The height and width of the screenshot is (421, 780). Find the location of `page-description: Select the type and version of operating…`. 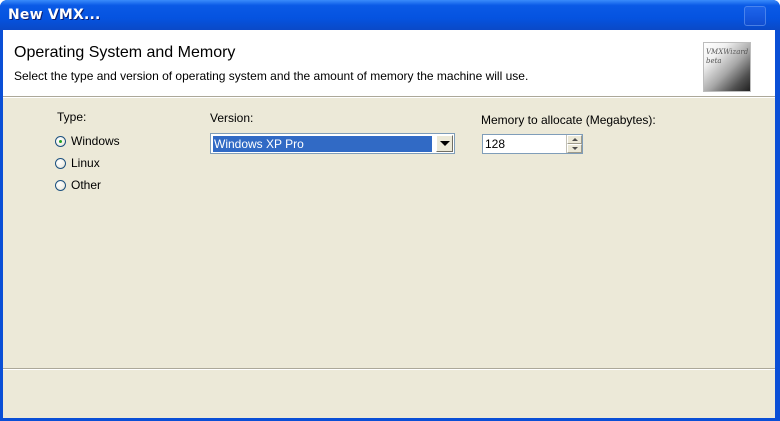

page-description: Select the type and version of operating… is located at coordinates (271, 76).